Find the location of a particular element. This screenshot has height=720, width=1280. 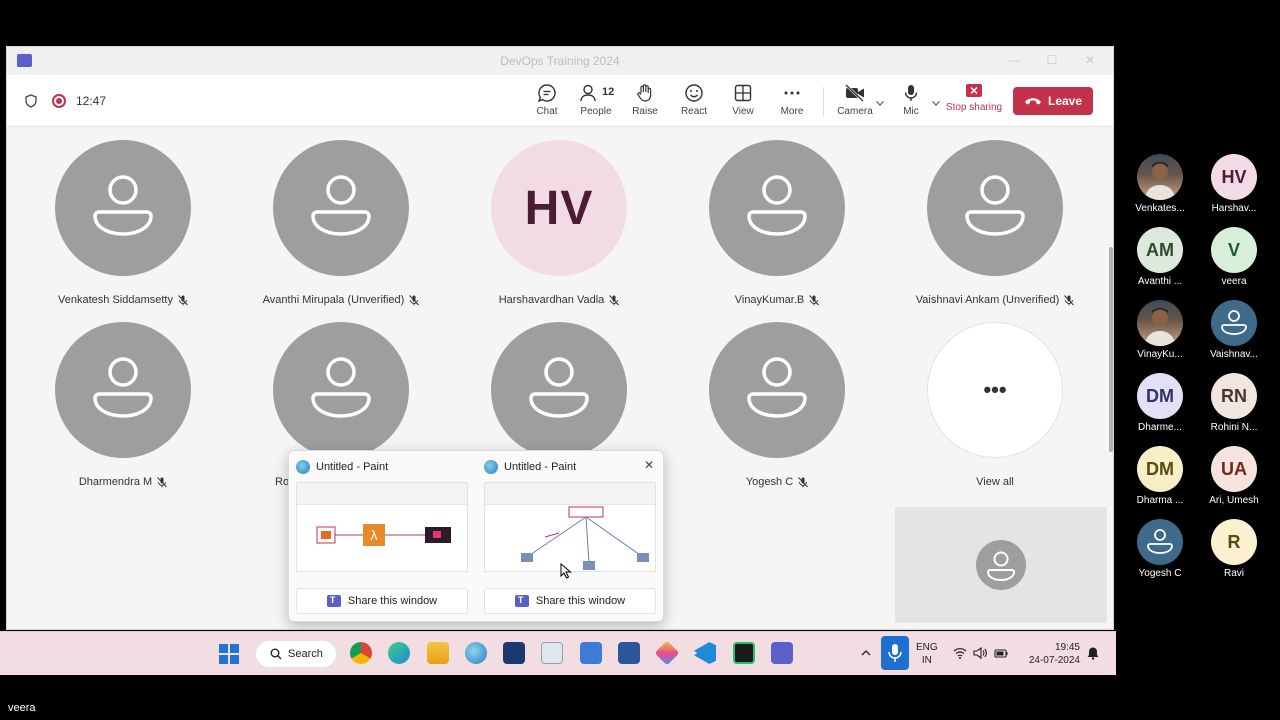

side-participant-name: veera is located at coordinates (1234, 281).